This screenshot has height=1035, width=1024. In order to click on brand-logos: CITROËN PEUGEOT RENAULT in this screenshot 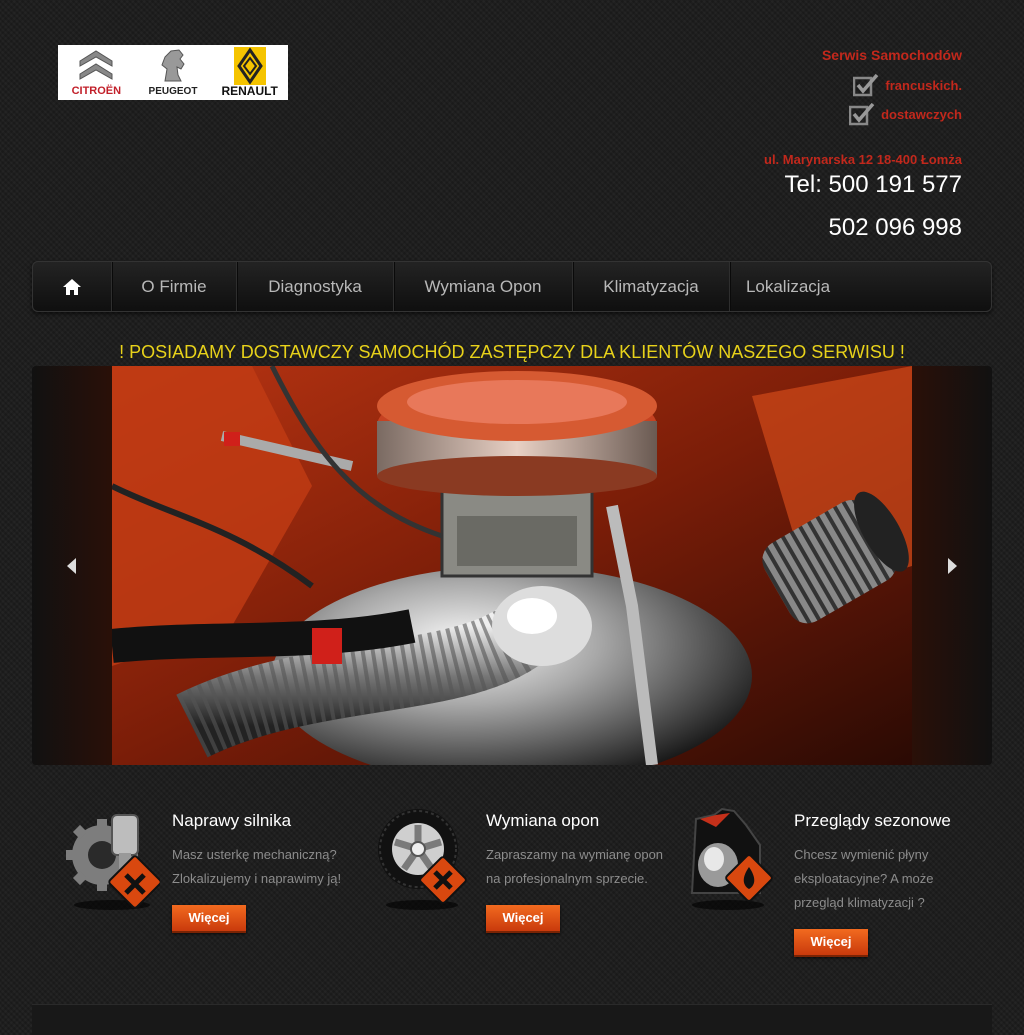, I will do `click(173, 72)`.